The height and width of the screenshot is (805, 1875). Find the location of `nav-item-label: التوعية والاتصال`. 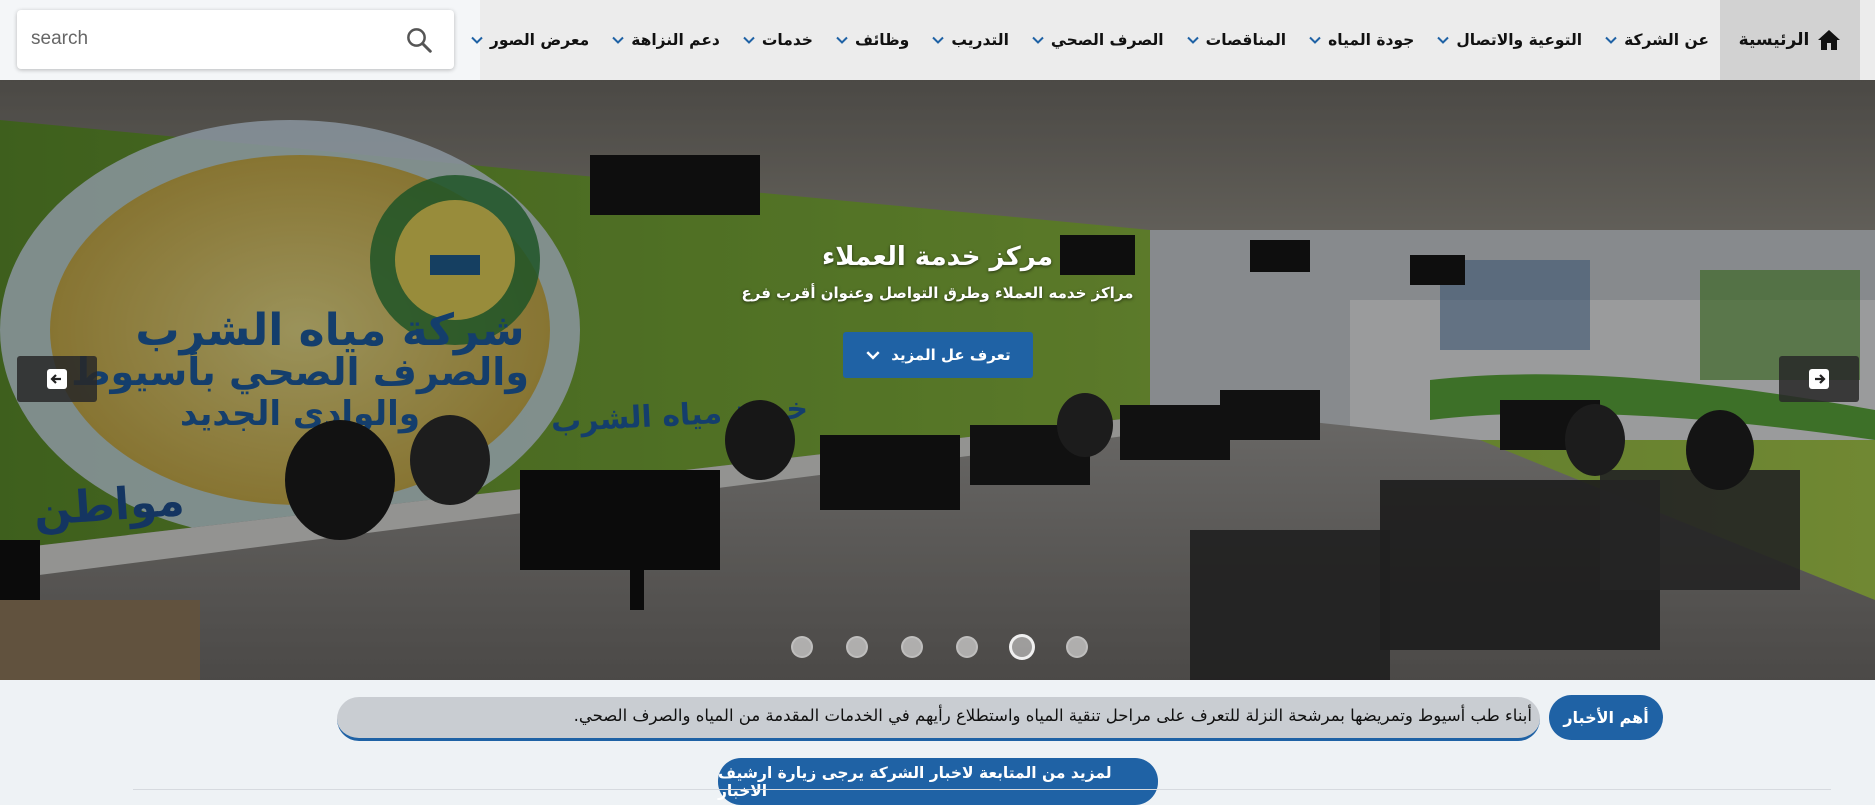

nav-item-label: التوعية والاتصال is located at coordinates (1519, 40).